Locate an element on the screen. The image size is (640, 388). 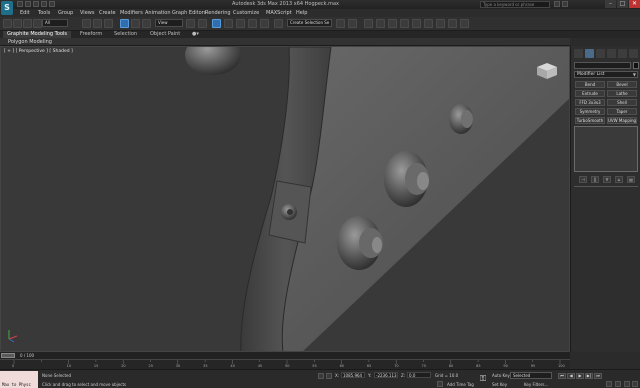
maximize-viewport-icon is located at coordinates (635, 384).